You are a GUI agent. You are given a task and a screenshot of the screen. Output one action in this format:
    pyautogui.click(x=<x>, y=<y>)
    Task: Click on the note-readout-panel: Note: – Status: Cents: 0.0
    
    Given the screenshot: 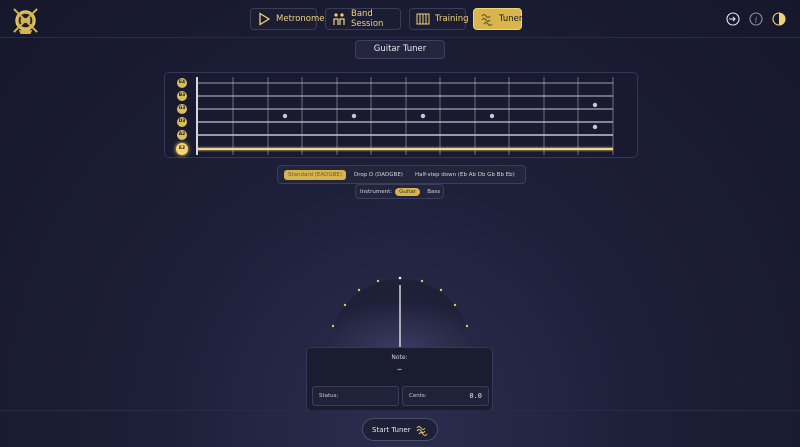 What is the action you would take?
    pyautogui.click(x=399, y=379)
    